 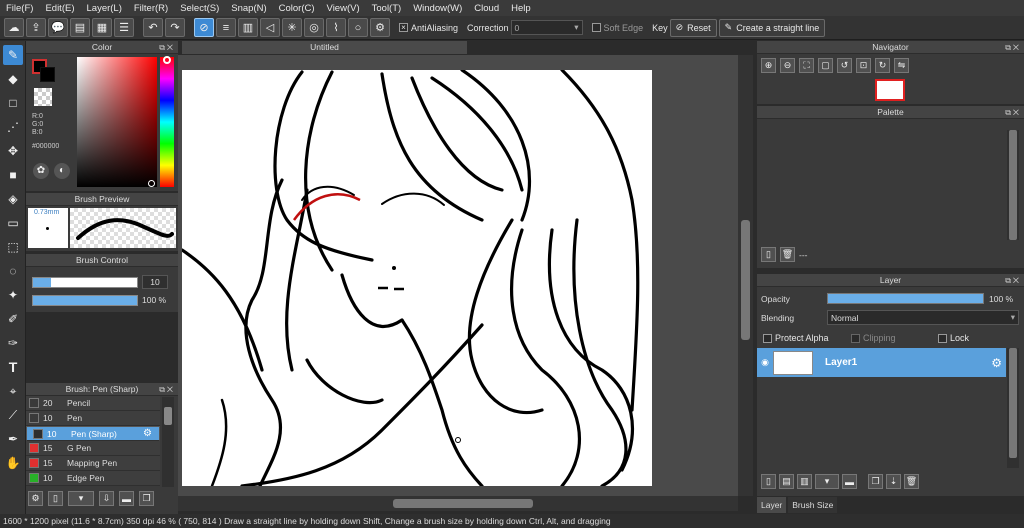 I want to click on undo-icon: ↶, so click(x=153, y=27).